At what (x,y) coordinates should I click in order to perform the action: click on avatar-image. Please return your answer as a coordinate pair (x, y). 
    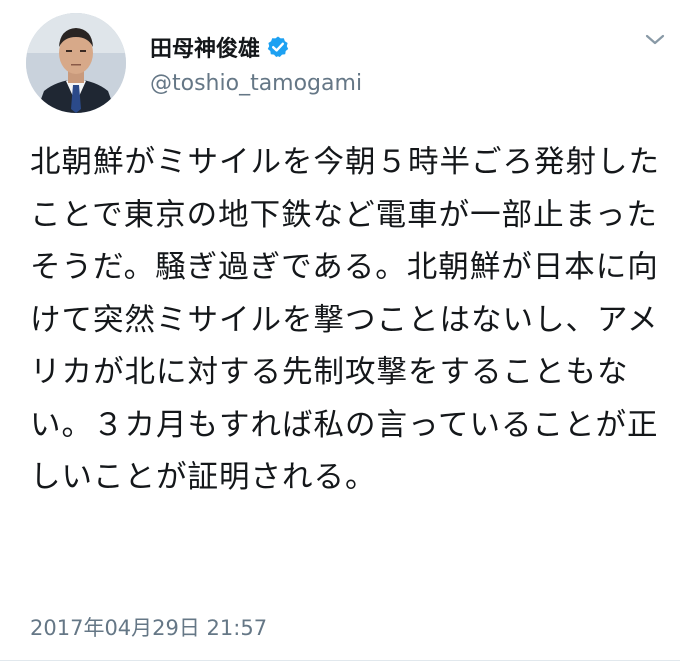
    Looking at the image, I should click on (76, 63).